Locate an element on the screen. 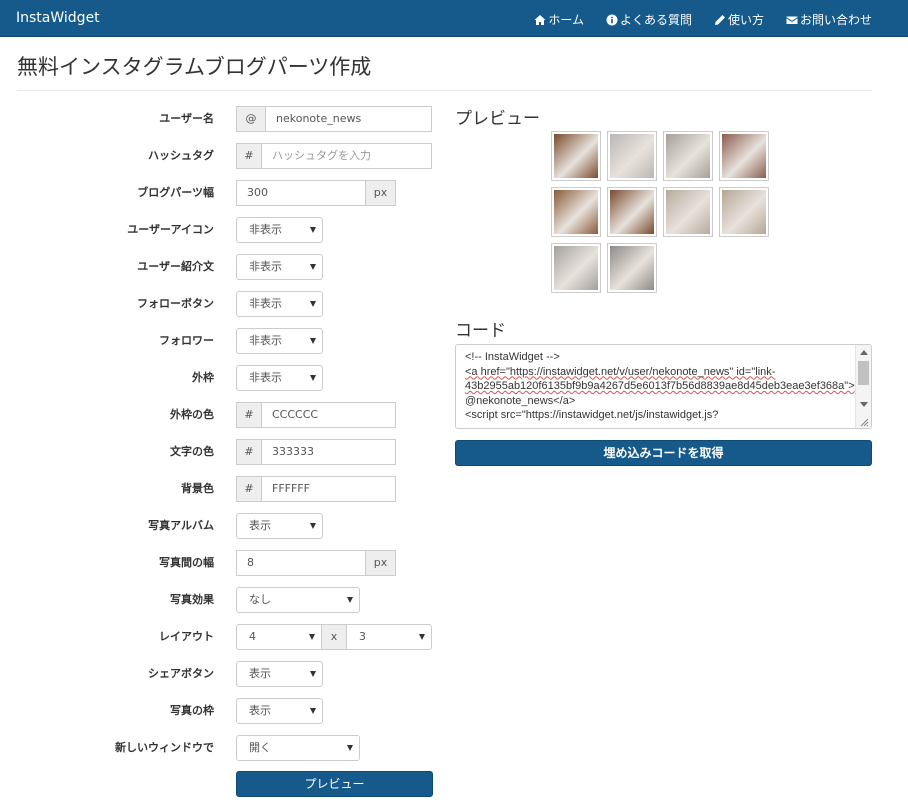  photo-frame-label: 写真の枠 is located at coordinates (192, 710).